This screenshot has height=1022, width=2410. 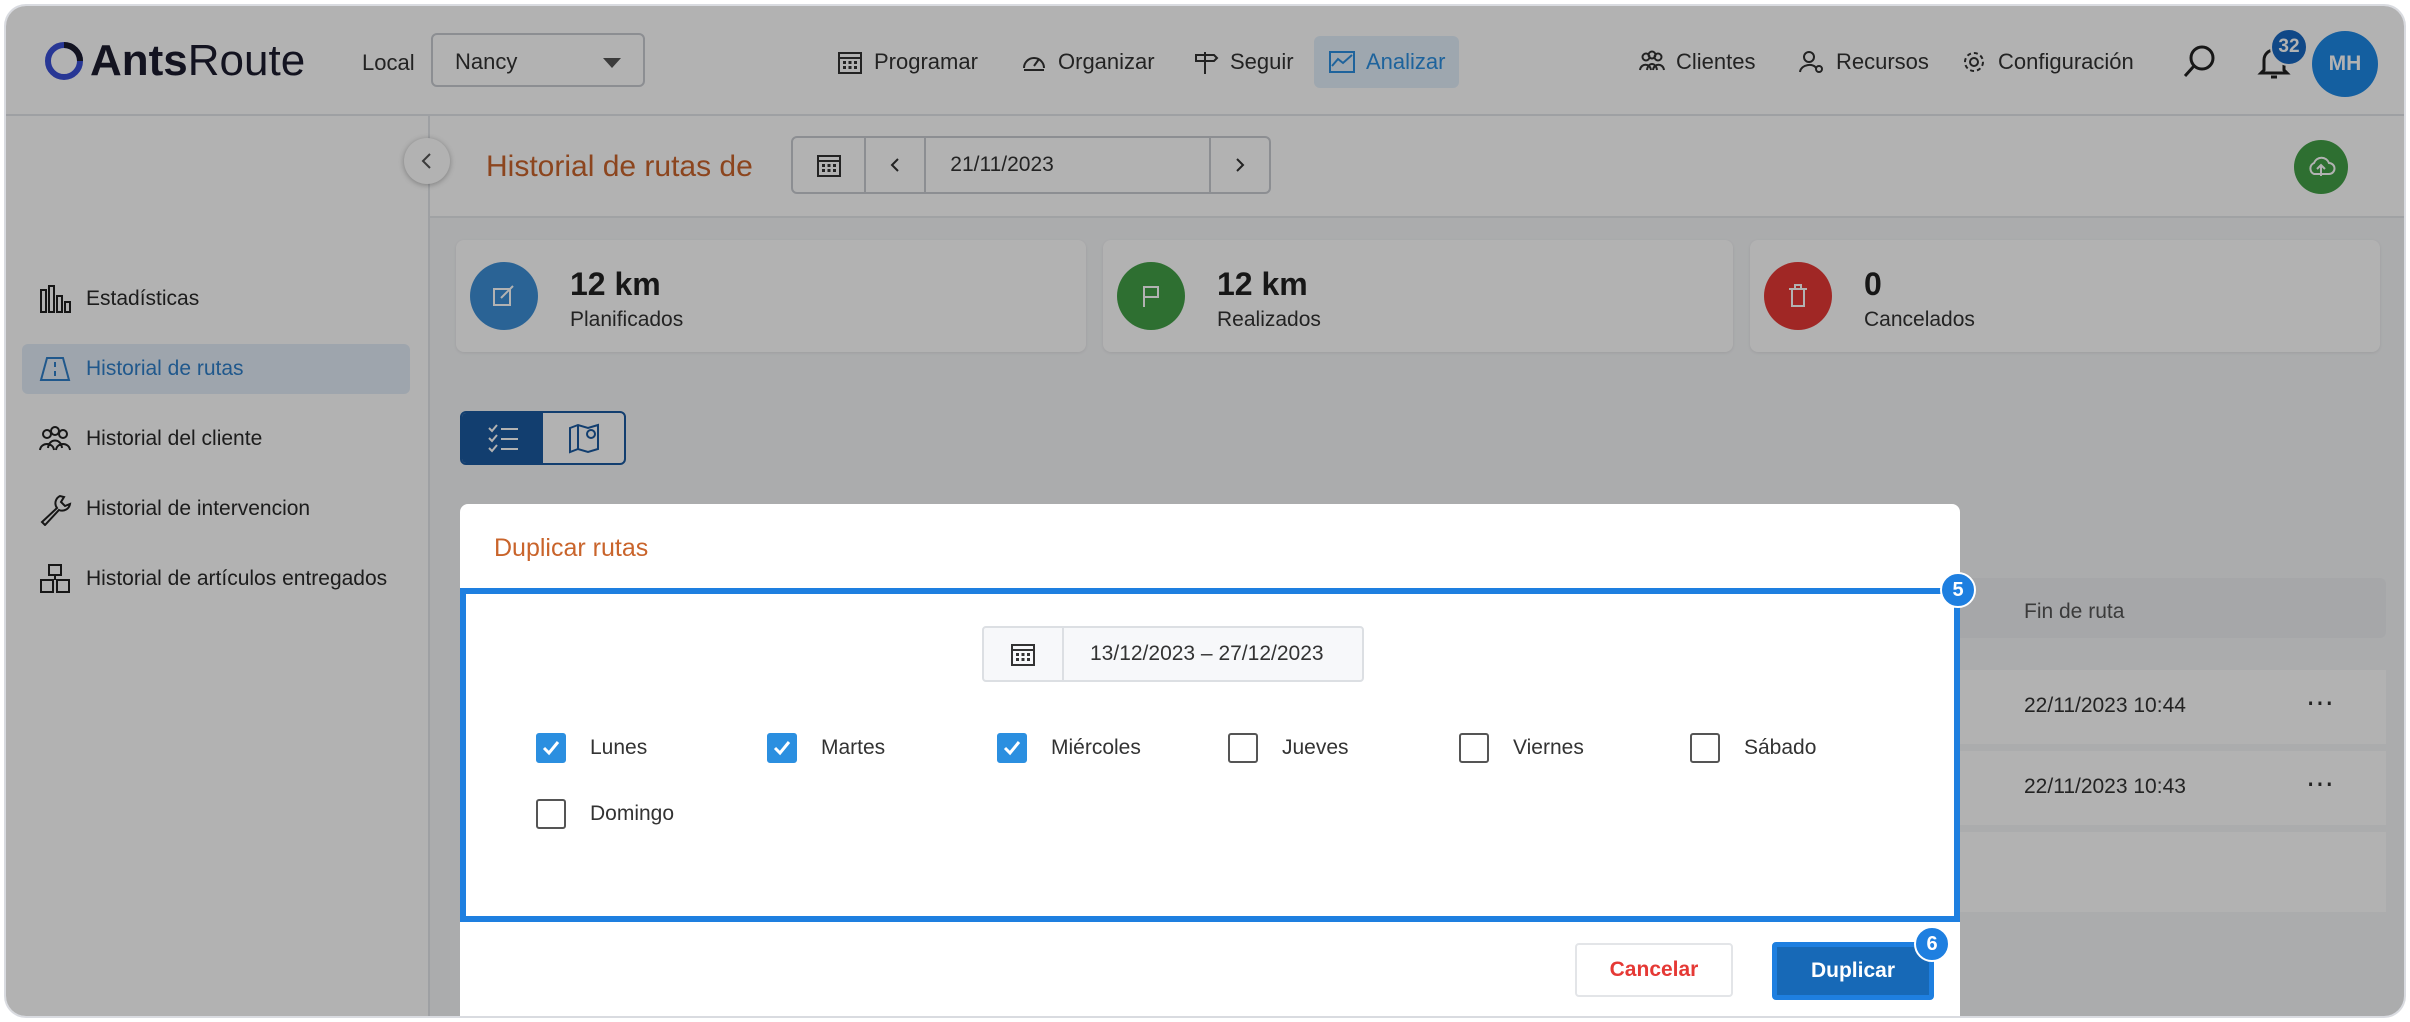 I want to click on day-label: Lunes, so click(x=619, y=747).